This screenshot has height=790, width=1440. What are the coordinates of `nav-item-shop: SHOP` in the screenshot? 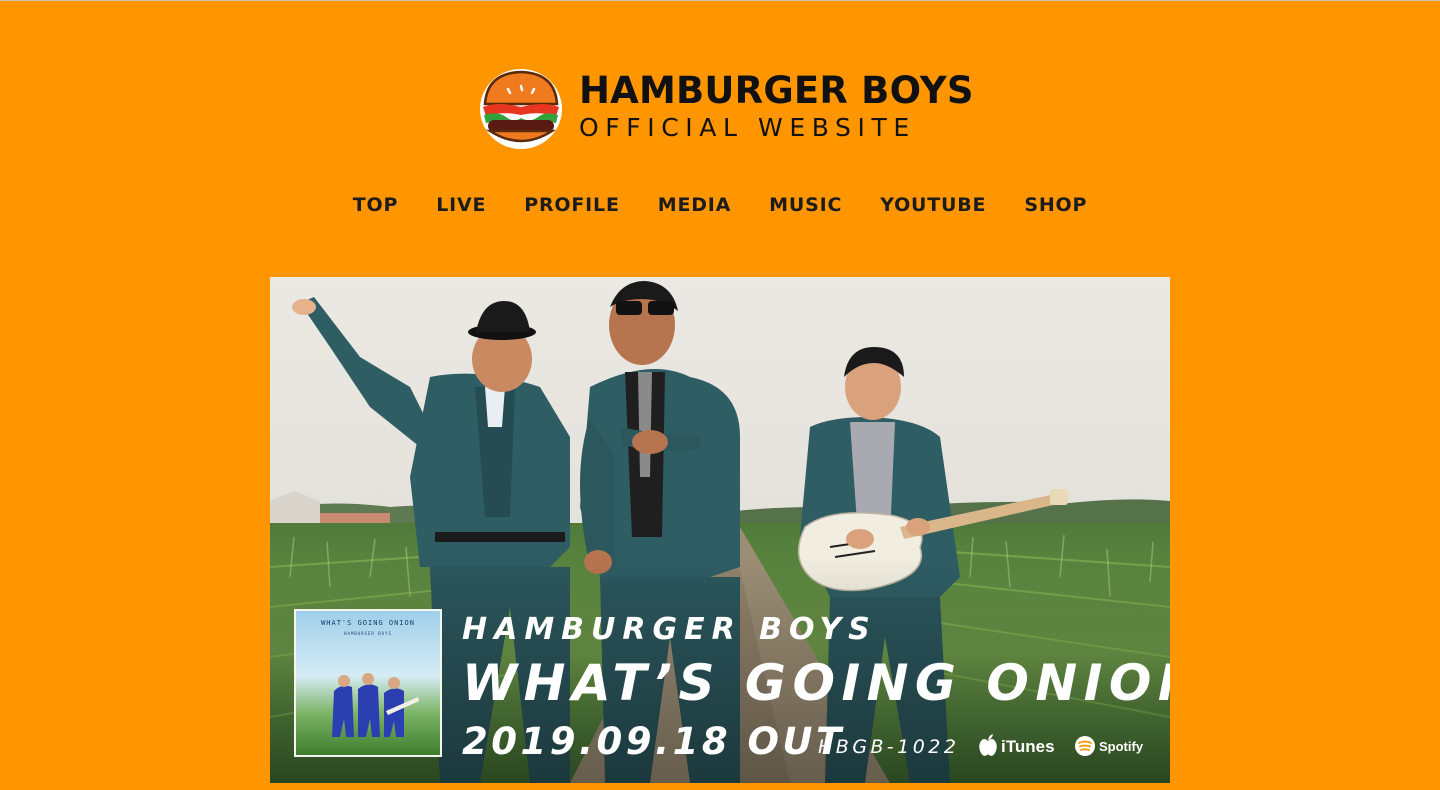 It's located at (1055, 205).